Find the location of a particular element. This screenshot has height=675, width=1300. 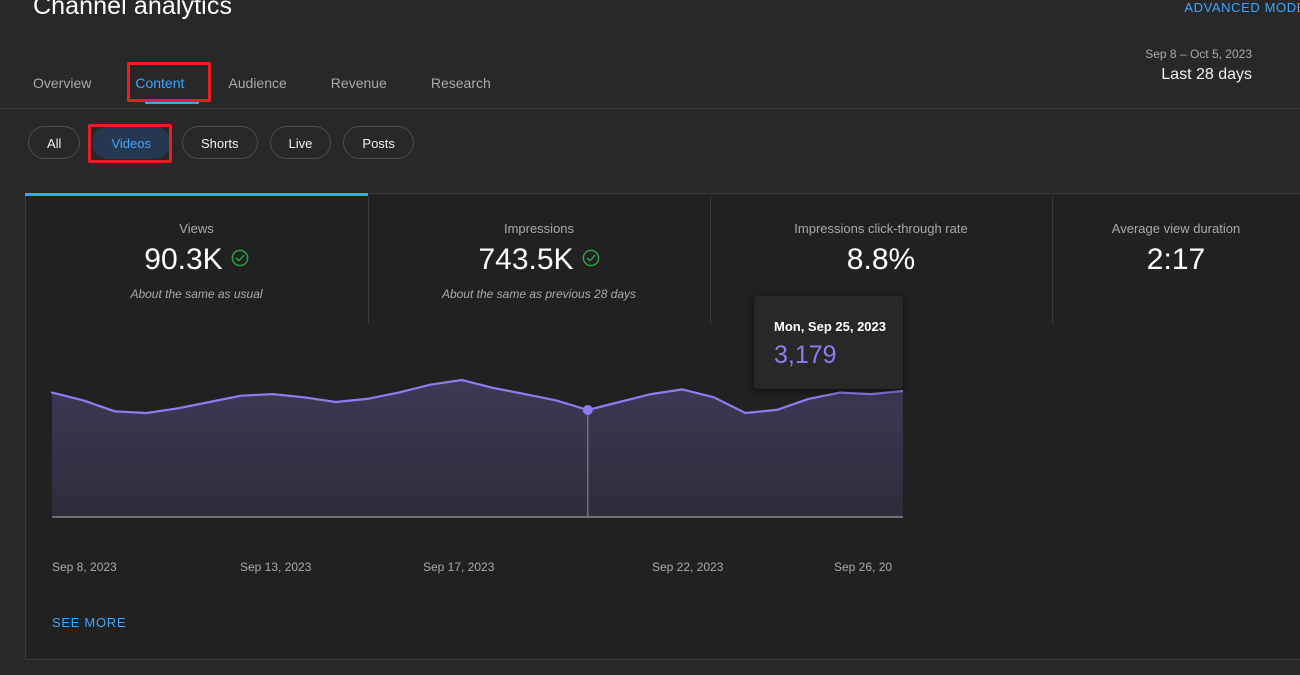

metric-tile-views: Views 90.3K About the same as usual is located at coordinates (196, 260).